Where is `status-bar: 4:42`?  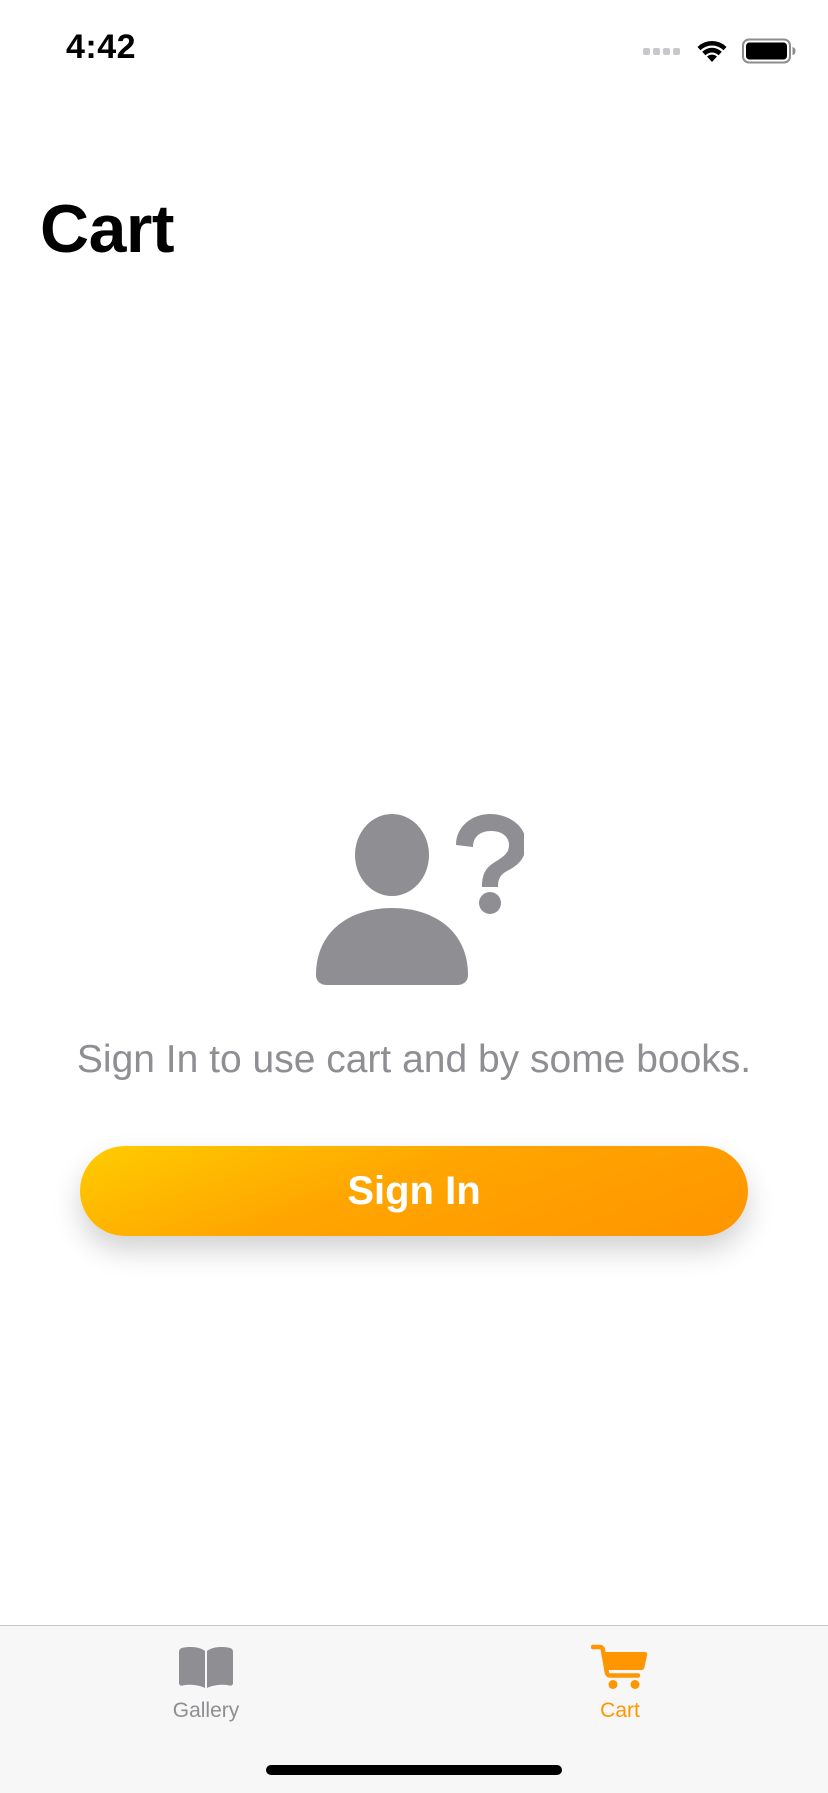 status-bar: 4:42 is located at coordinates (414, 50).